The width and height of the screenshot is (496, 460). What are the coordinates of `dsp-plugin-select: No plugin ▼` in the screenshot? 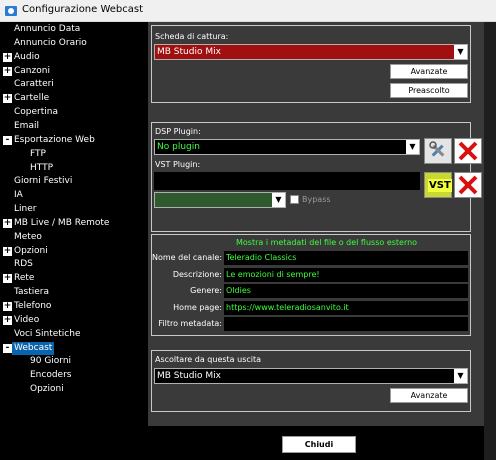 It's located at (287, 147).